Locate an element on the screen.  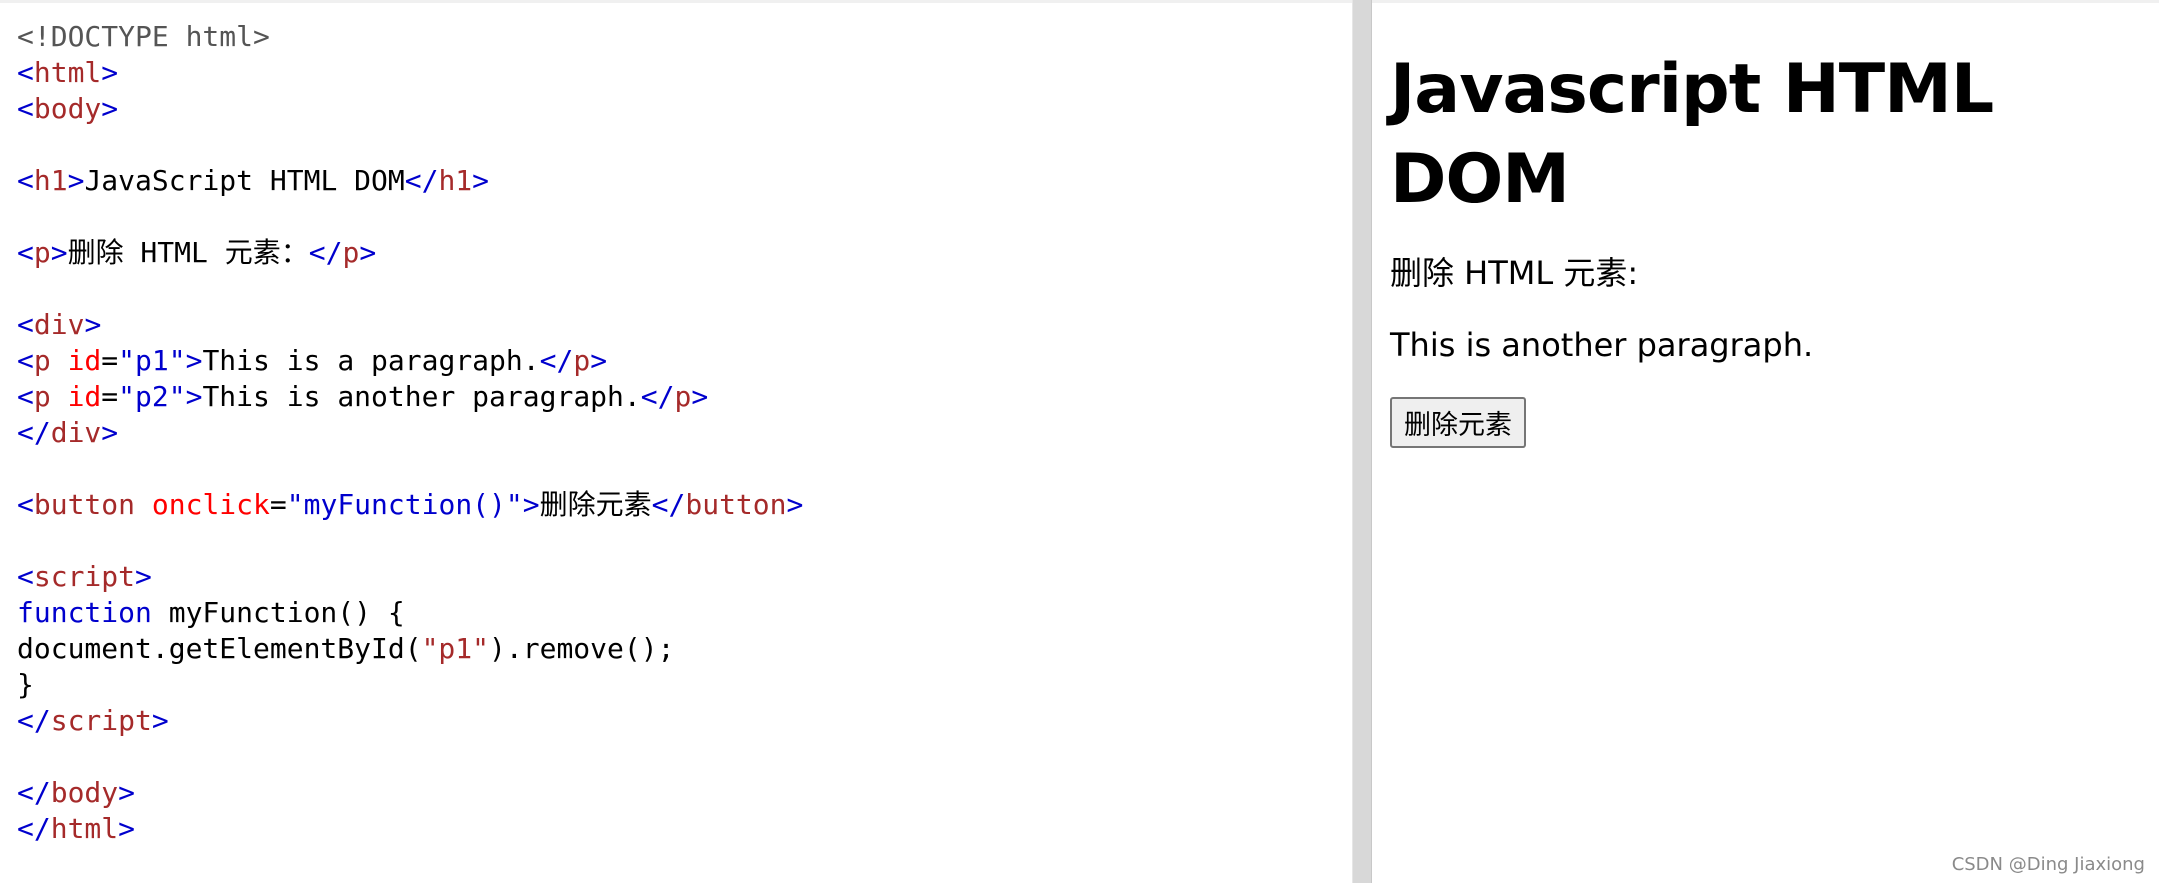
result-paragraph-p2: This is another paragraph. is located at coordinates (1602, 345).